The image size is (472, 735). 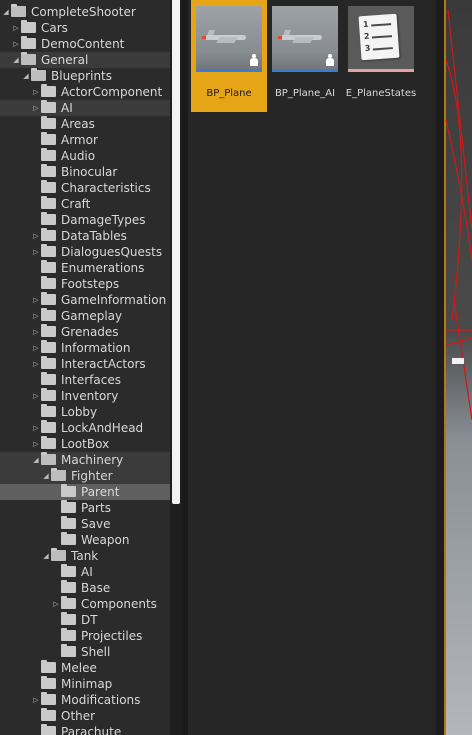 What do you see at coordinates (85, 364) in the screenshot?
I see `tree-row: ▷ InteractActors` at bounding box center [85, 364].